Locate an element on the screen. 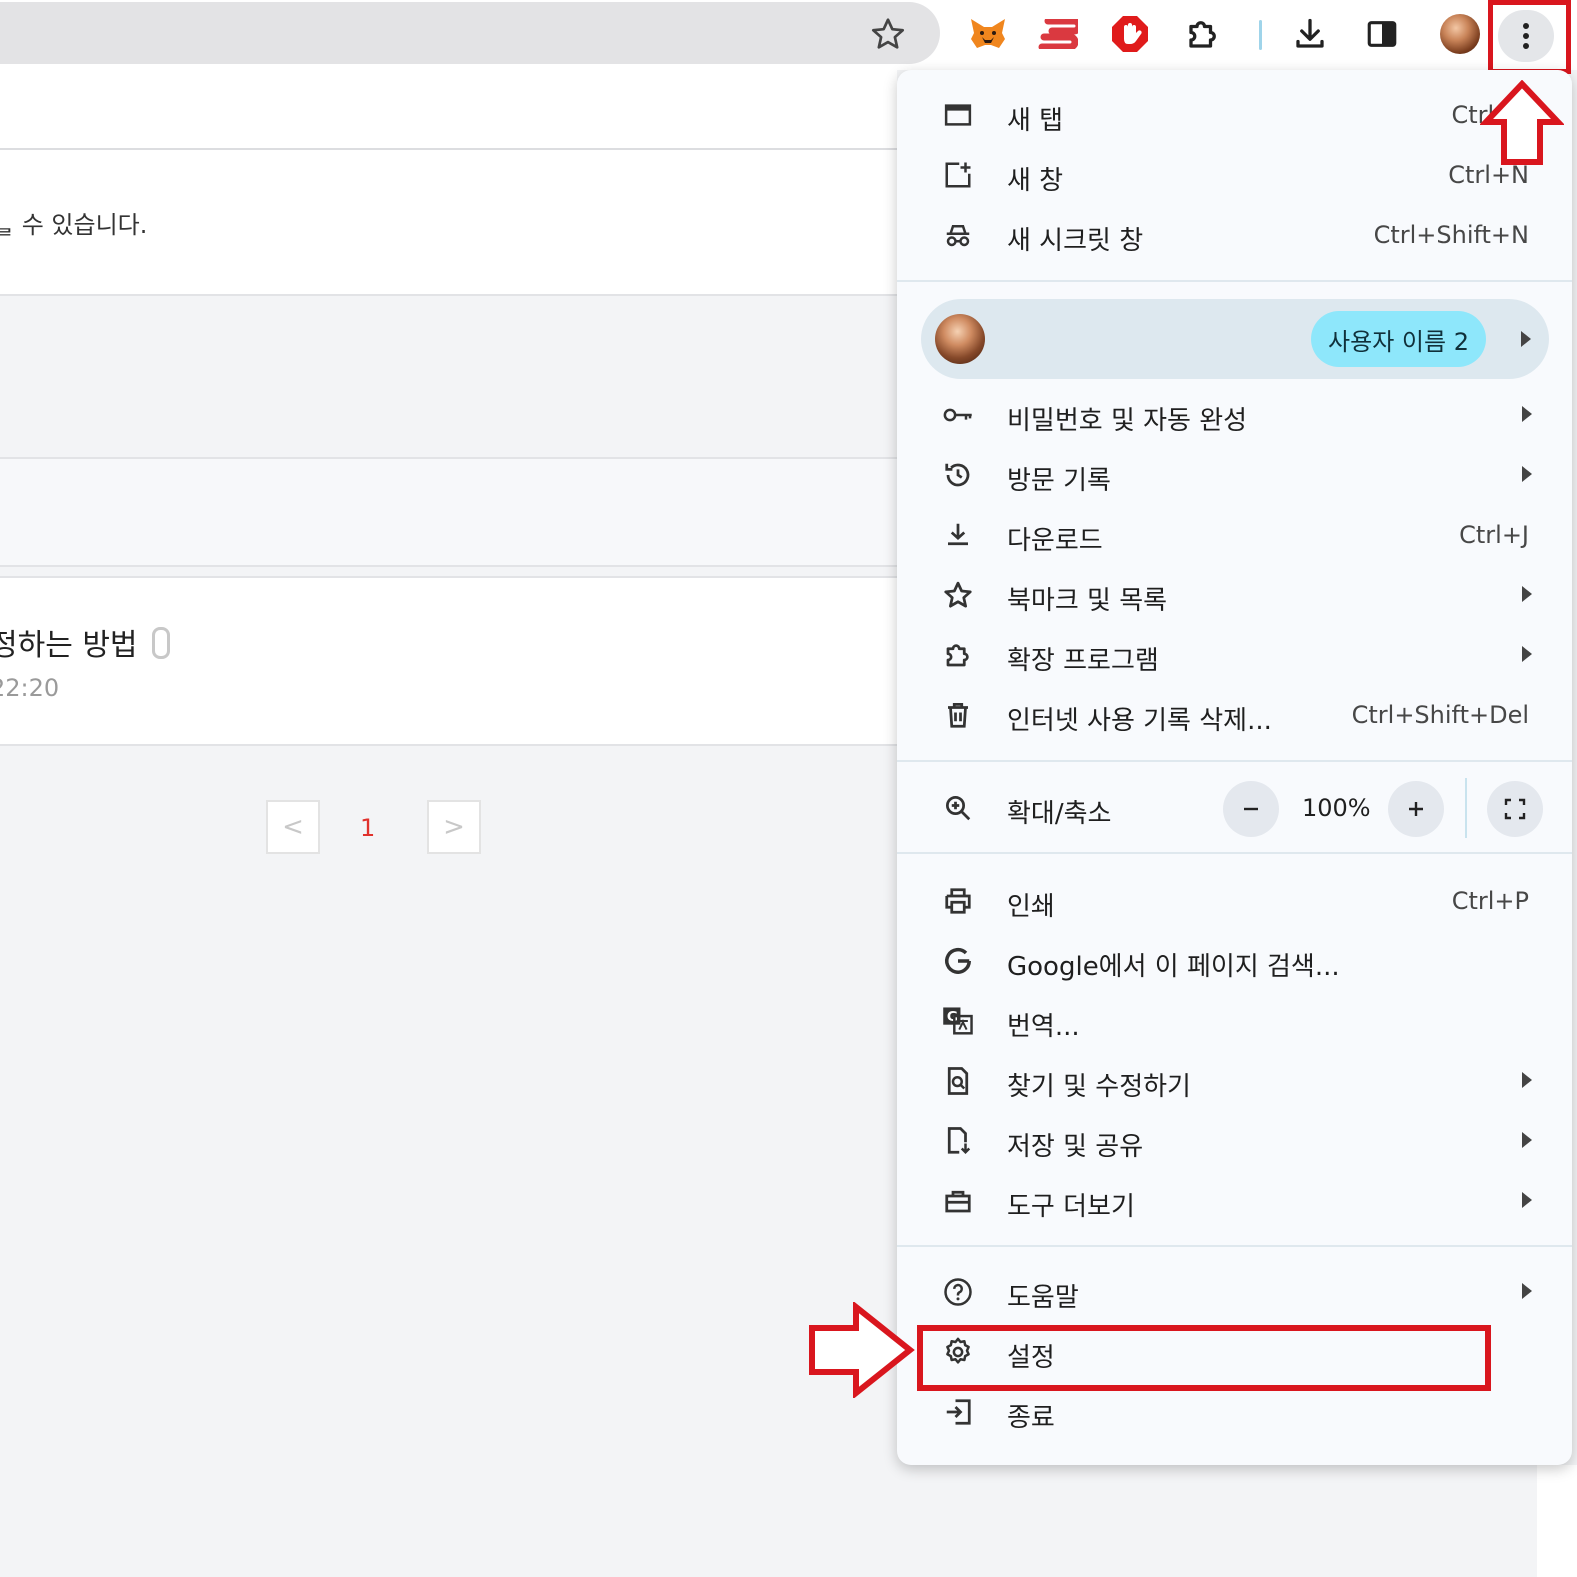  fullscreen-button is located at coordinates (1515, 809).